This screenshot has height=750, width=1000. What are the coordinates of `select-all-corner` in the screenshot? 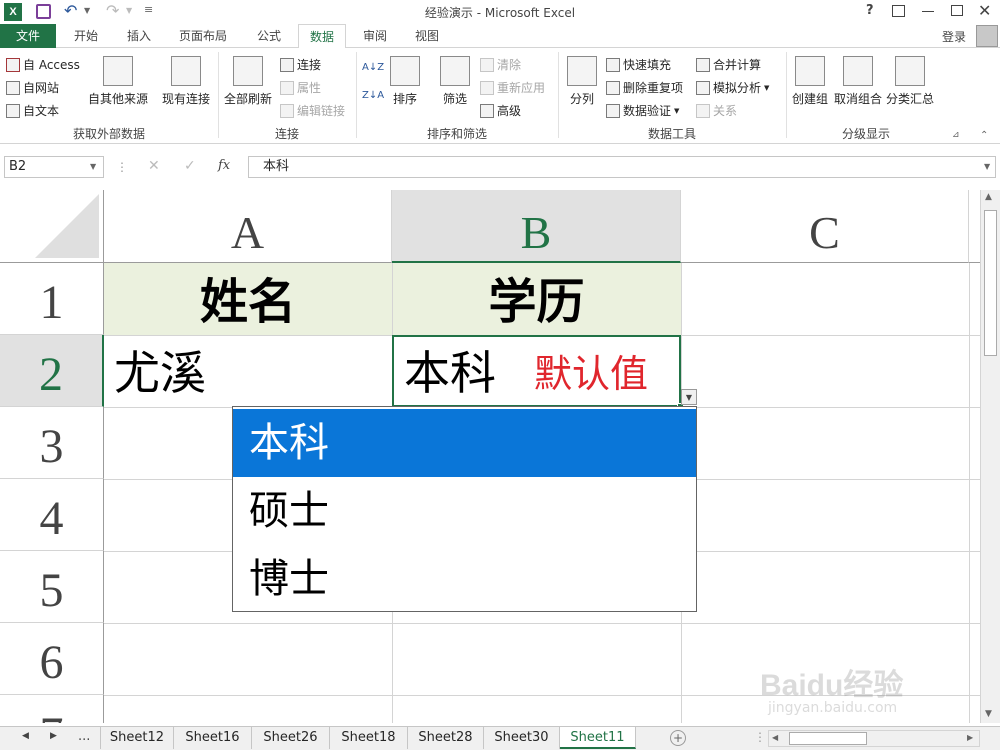 It's located at (52, 226).